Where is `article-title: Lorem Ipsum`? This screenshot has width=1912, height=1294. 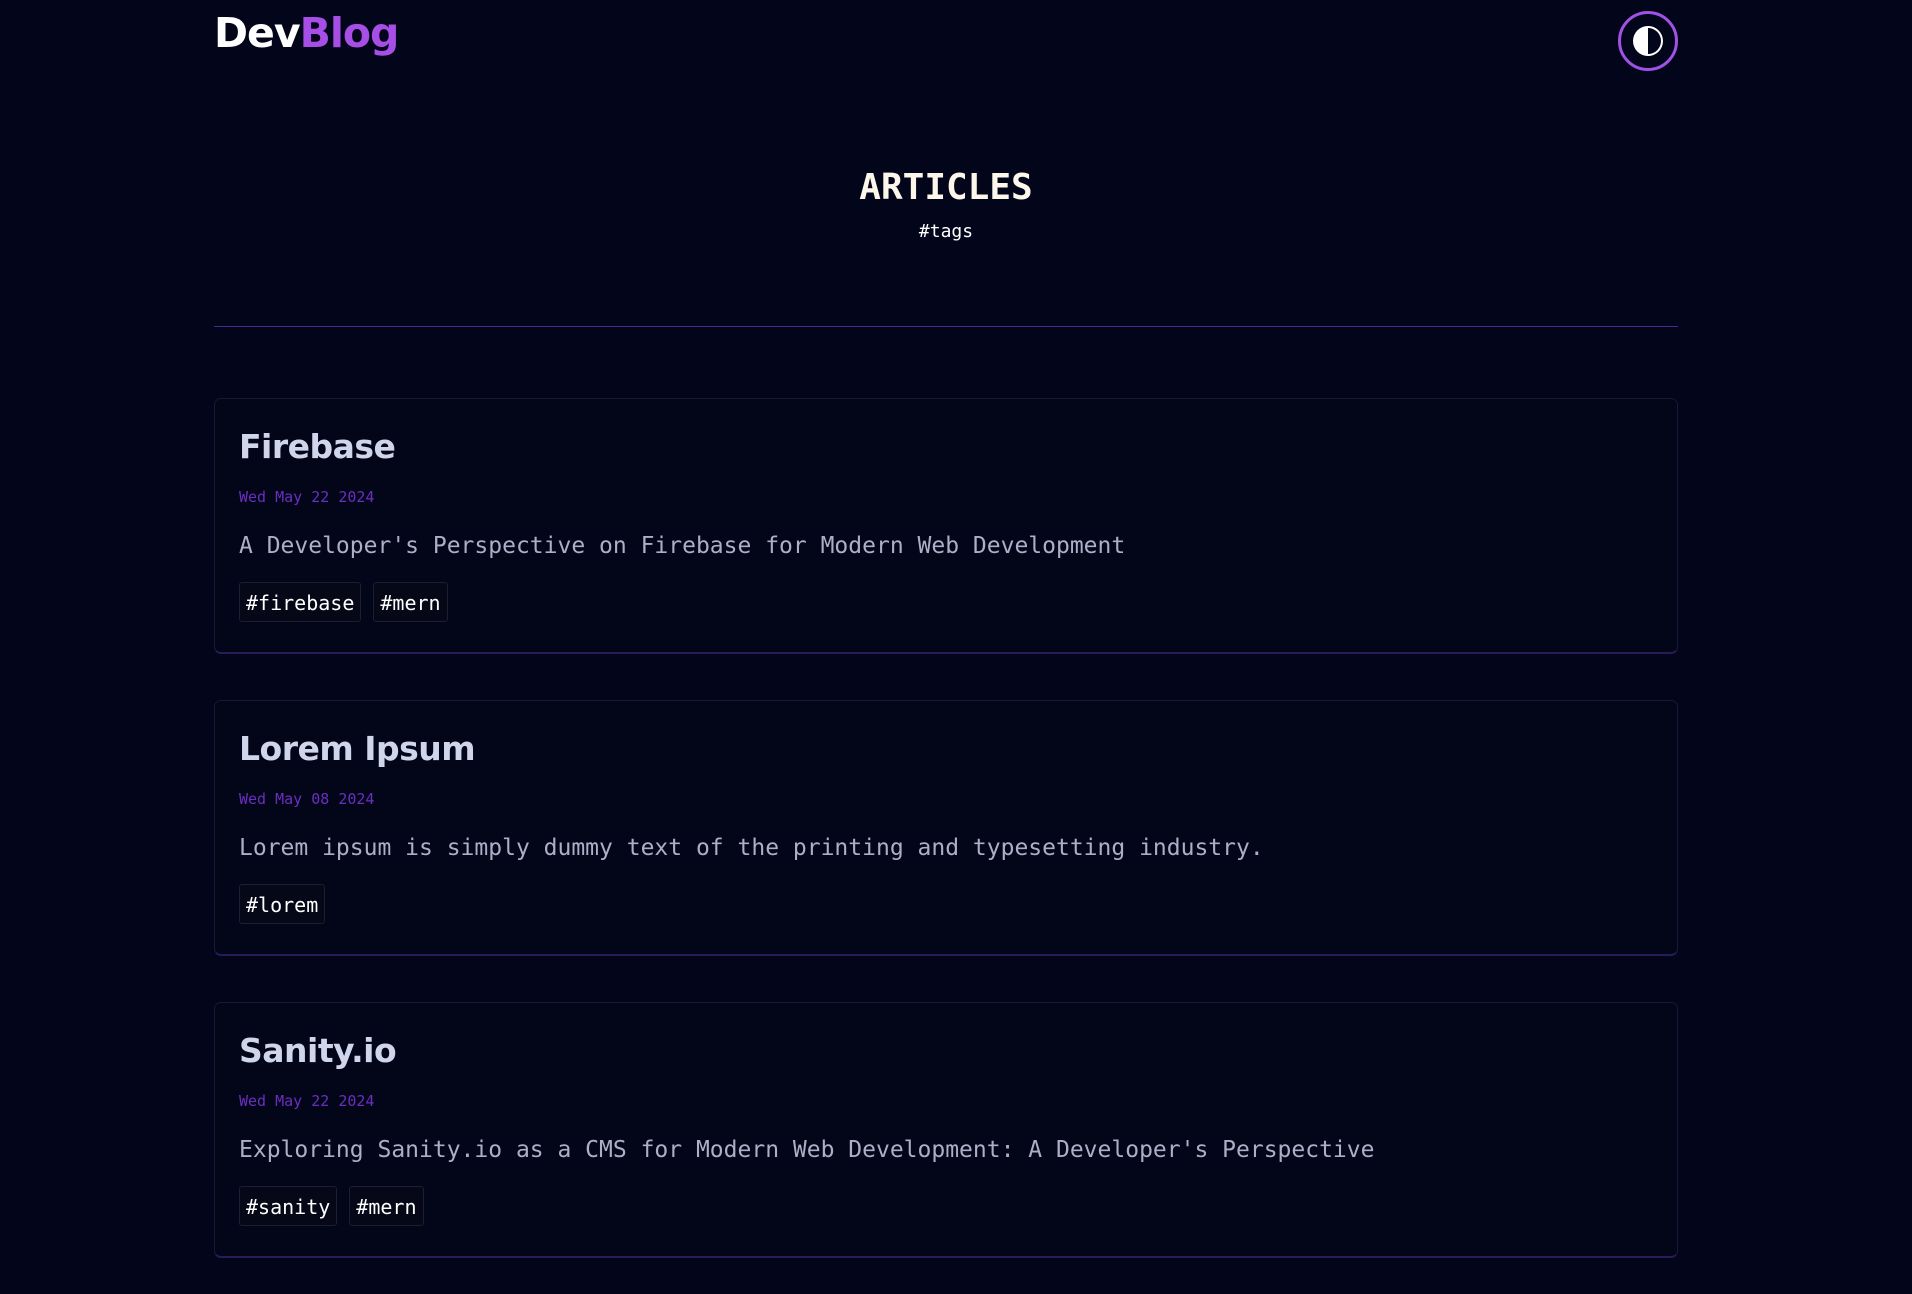
article-title: Lorem Ipsum is located at coordinates (946, 749).